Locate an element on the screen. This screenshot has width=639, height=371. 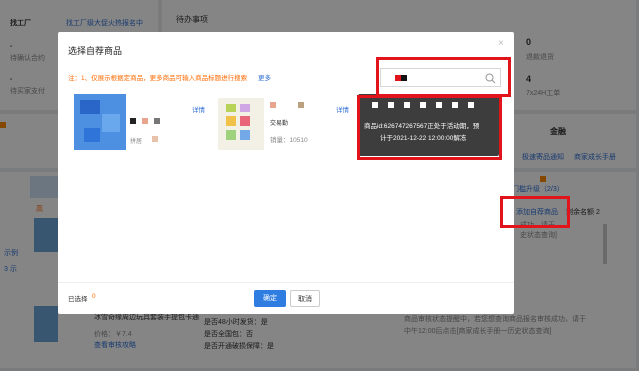
annotation-add-goods-highlight is located at coordinates (535, 212).